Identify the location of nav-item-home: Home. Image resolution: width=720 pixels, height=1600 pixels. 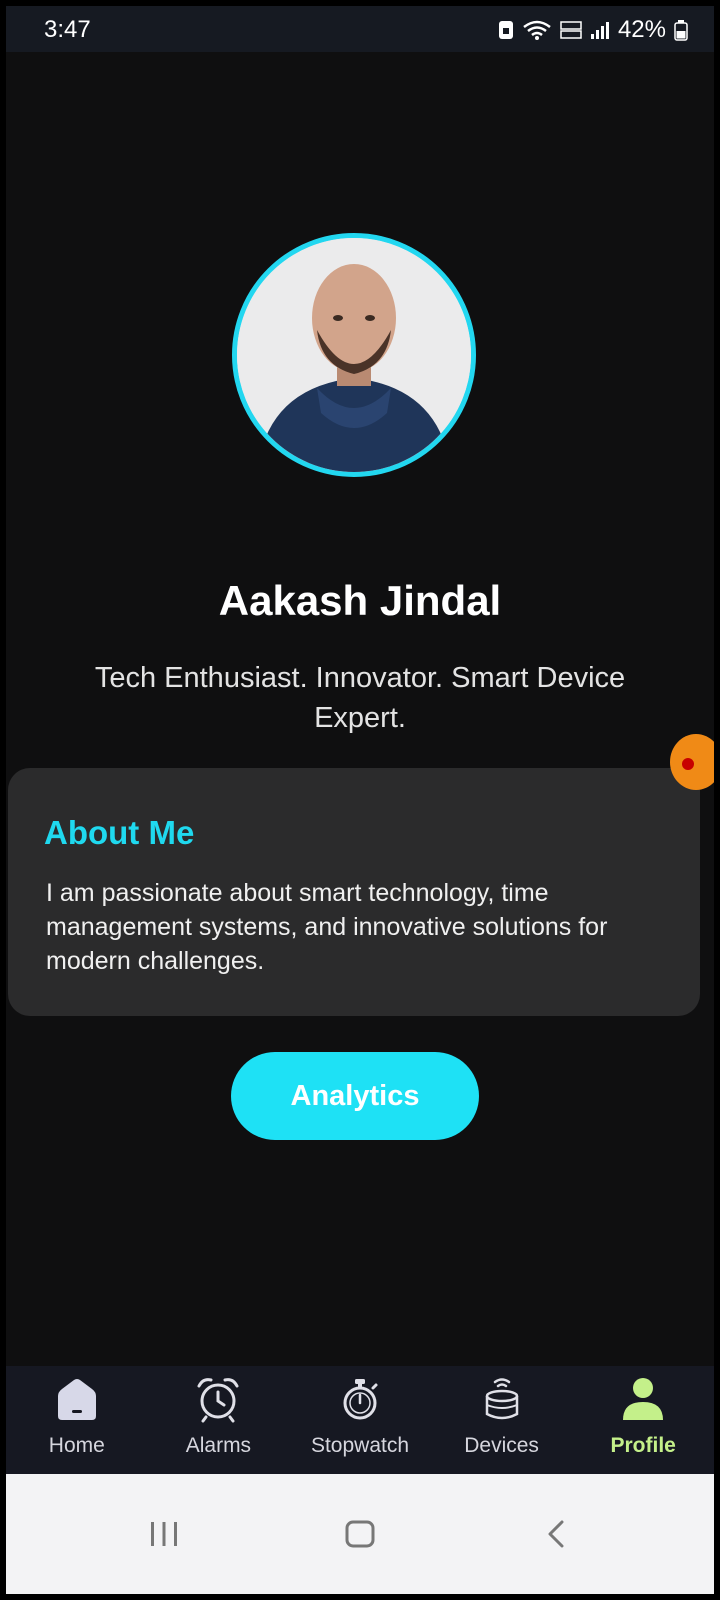
(77, 1420).